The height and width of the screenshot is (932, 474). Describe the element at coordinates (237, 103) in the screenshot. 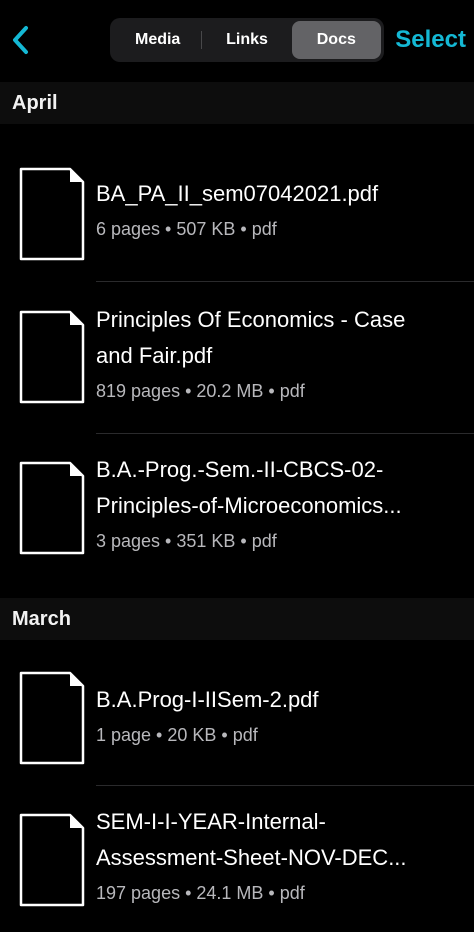

I see `section-header-april: April` at that location.